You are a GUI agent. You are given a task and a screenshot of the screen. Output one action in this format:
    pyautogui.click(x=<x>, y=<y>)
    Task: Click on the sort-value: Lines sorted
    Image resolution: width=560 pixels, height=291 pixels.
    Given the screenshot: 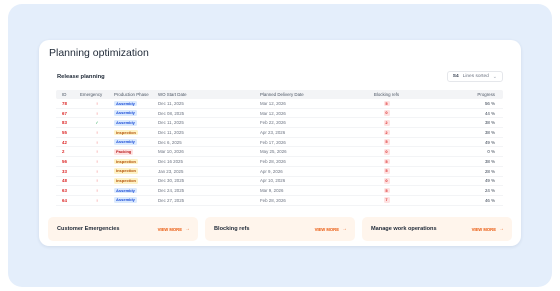 What is the action you would take?
    pyautogui.click(x=475, y=76)
    